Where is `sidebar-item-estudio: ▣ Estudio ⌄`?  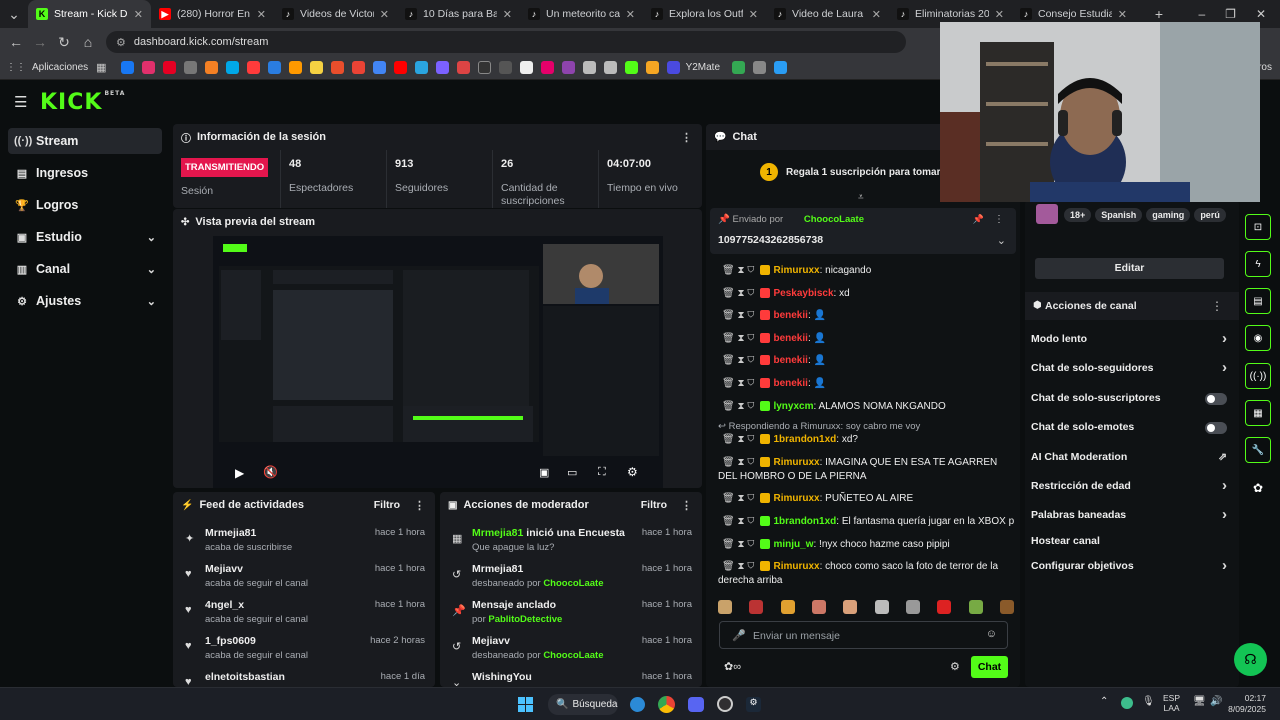 sidebar-item-estudio: ▣ Estudio ⌄ is located at coordinates (85, 237).